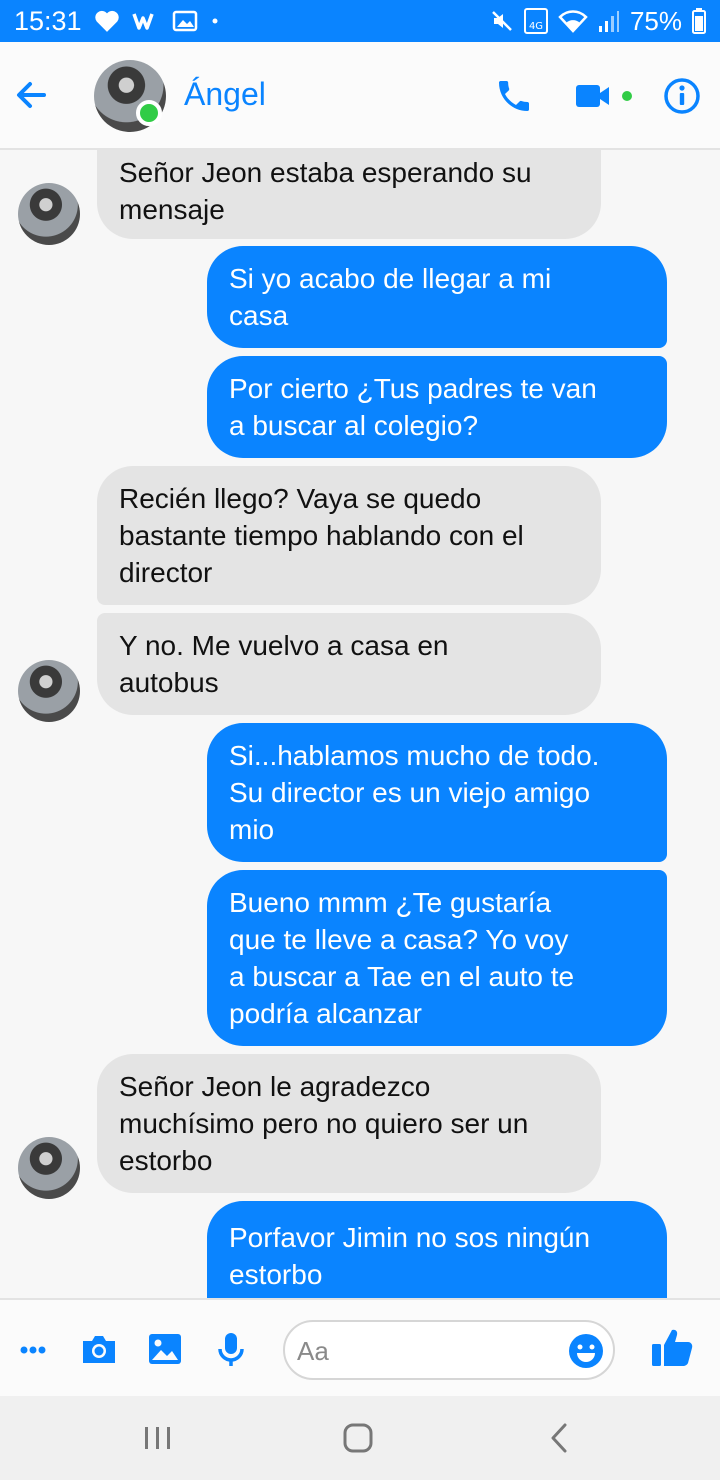 The image size is (720, 1480). What do you see at coordinates (609, 21) in the screenshot?
I see `signal-icon` at bounding box center [609, 21].